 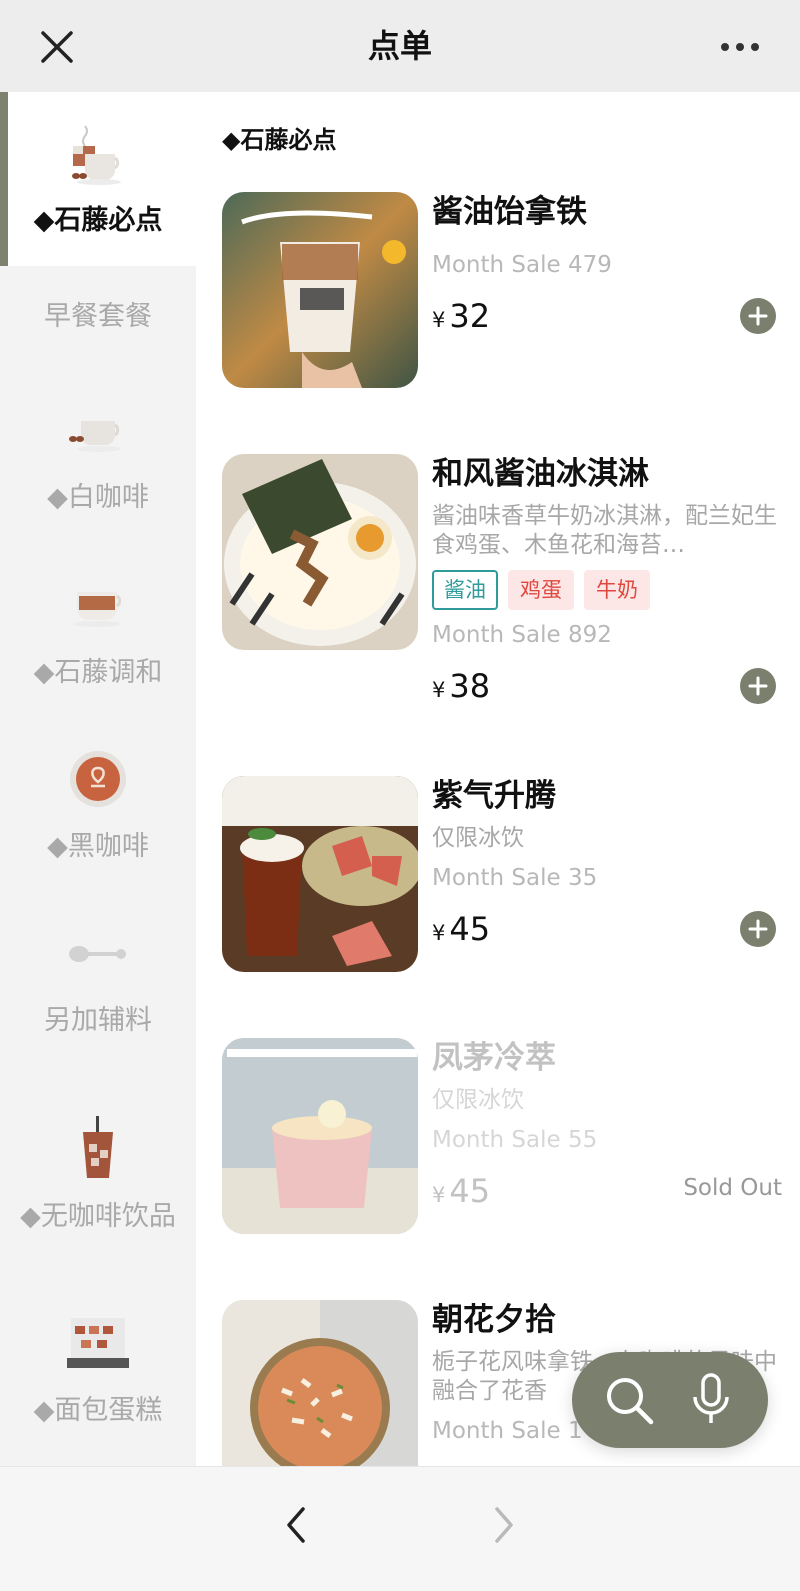 I want to click on sidebar-item-label: 早餐套餐, so click(x=98, y=316).